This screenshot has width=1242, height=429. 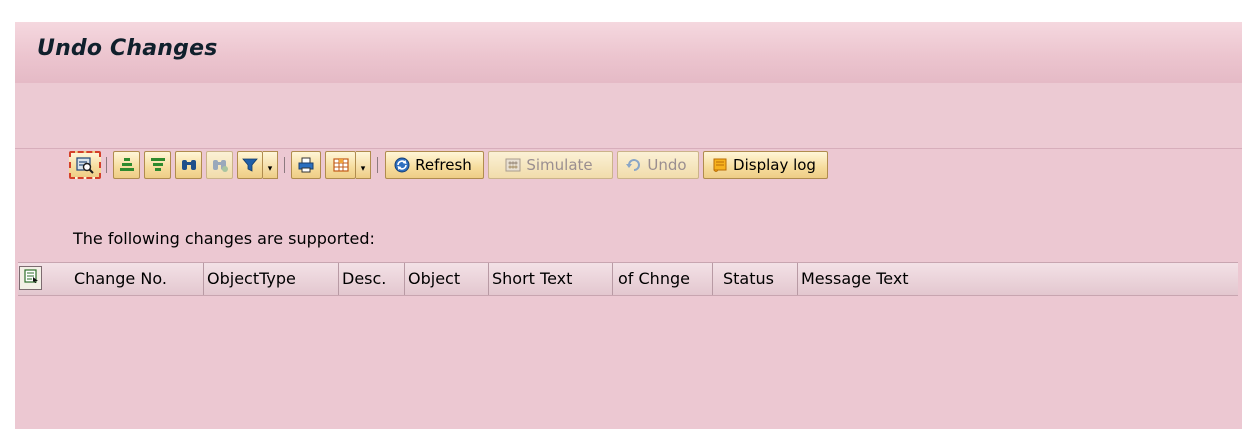 I want to click on grid-layout-icon, so click(x=341, y=165).